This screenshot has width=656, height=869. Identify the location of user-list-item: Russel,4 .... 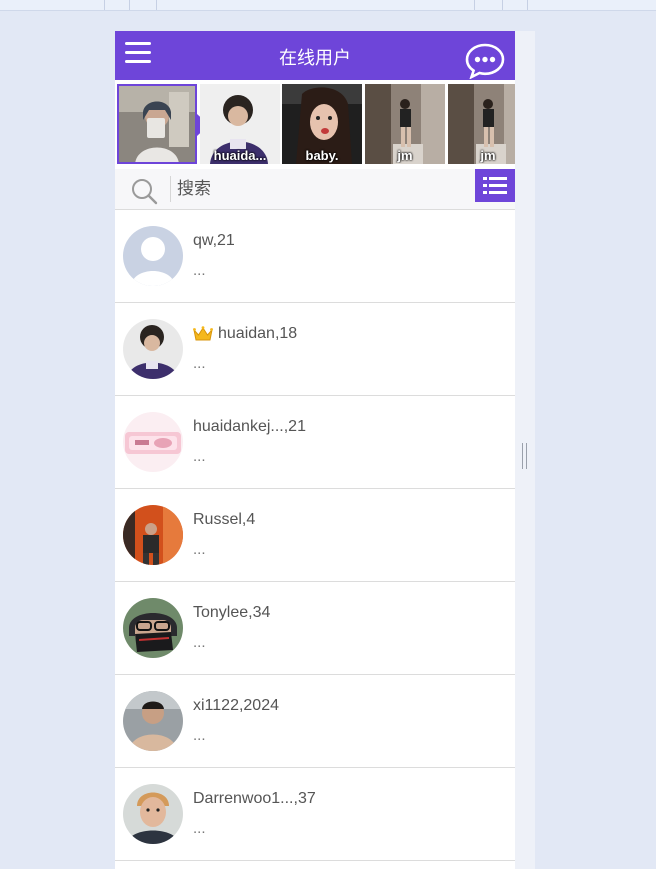
(315, 535).